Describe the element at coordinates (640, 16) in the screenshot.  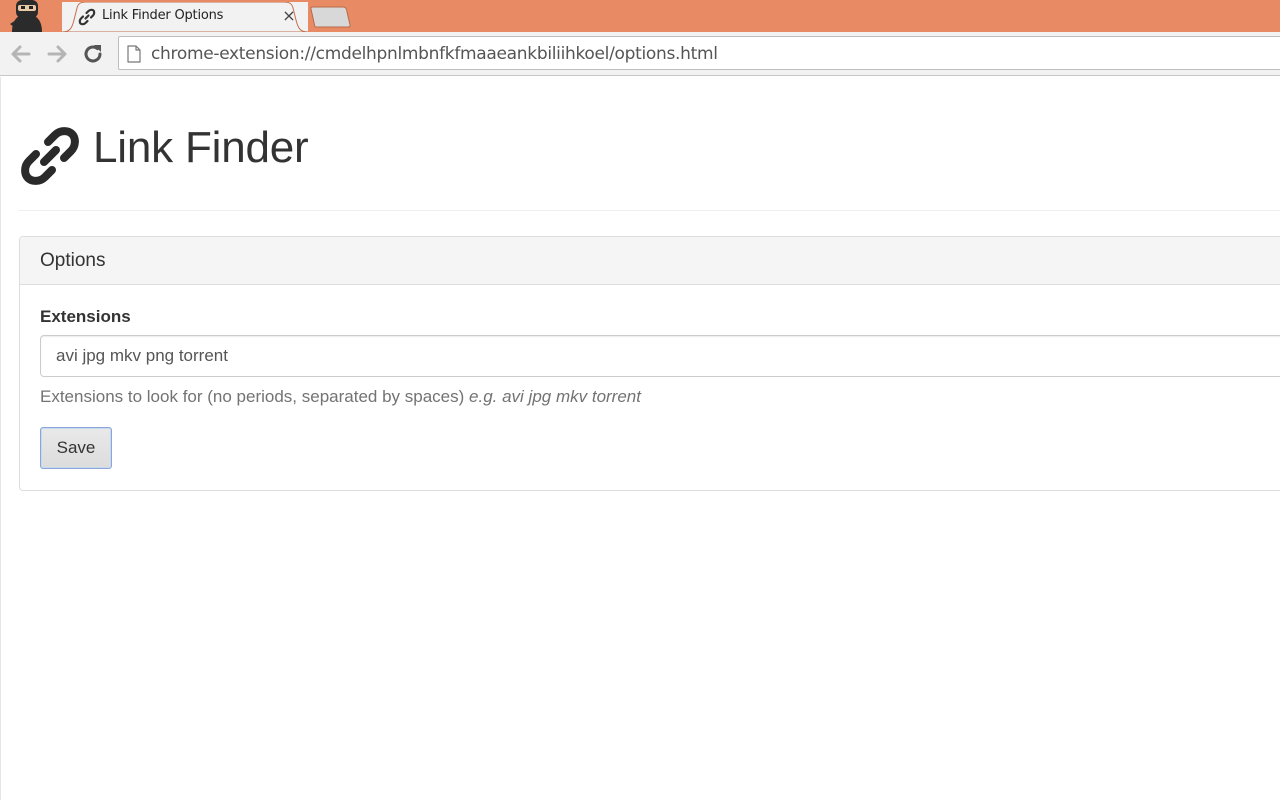
I see `tab-strip: Link Finder Options ×` at that location.